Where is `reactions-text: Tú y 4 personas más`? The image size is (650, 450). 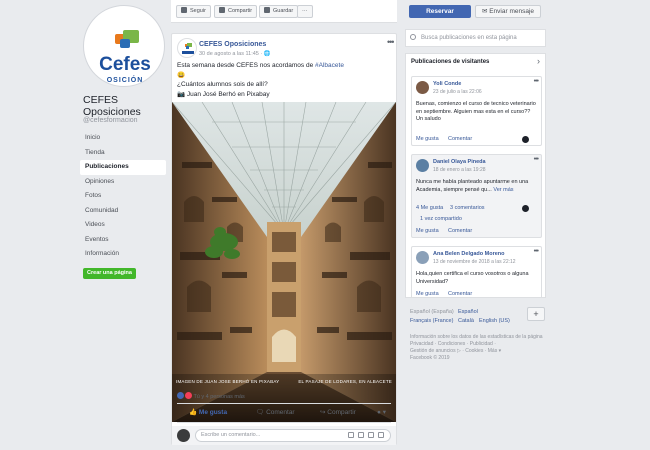 reactions-text: Tú y 4 personas más is located at coordinates (219, 397).